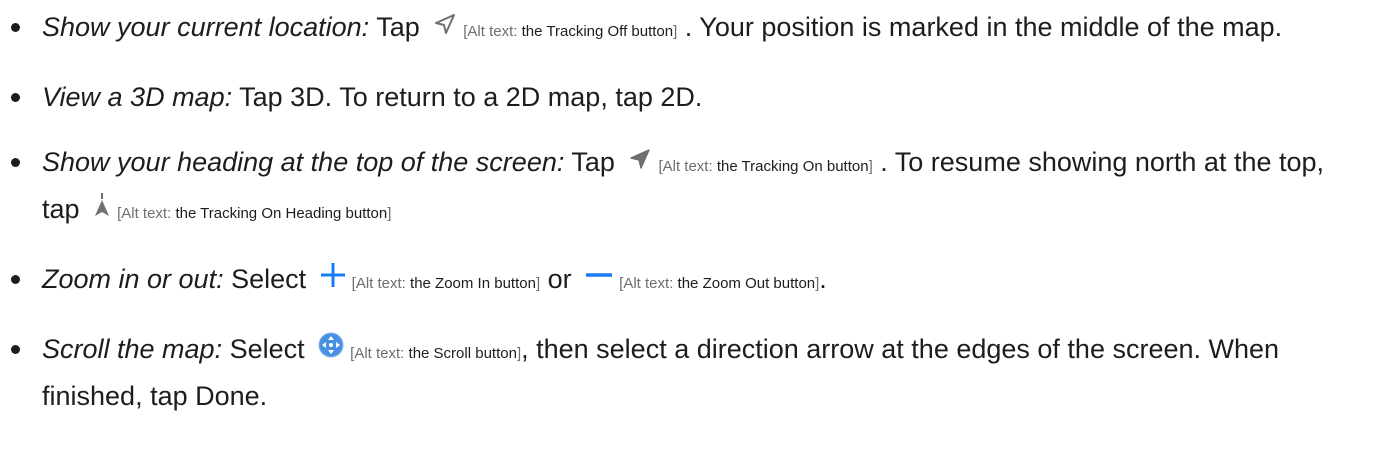  I want to click on item-text: Tap 3D. To return to a 2D map, tap 2D., so click(471, 97).